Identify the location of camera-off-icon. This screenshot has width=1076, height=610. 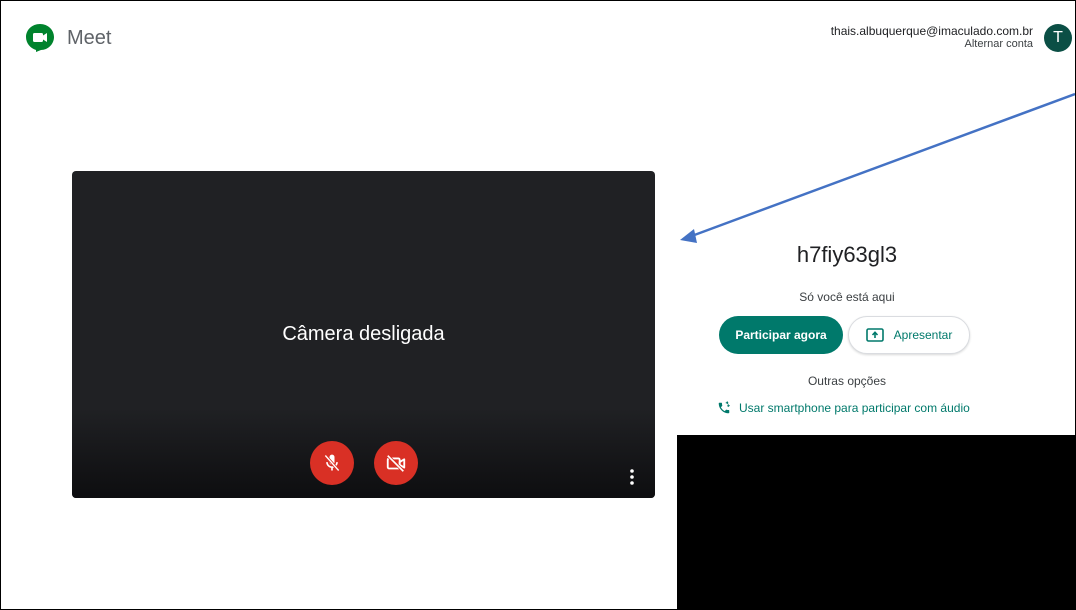
(396, 463).